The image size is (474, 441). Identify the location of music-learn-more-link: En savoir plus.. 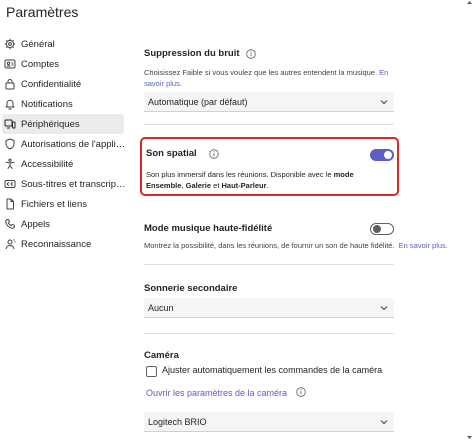
(423, 245).